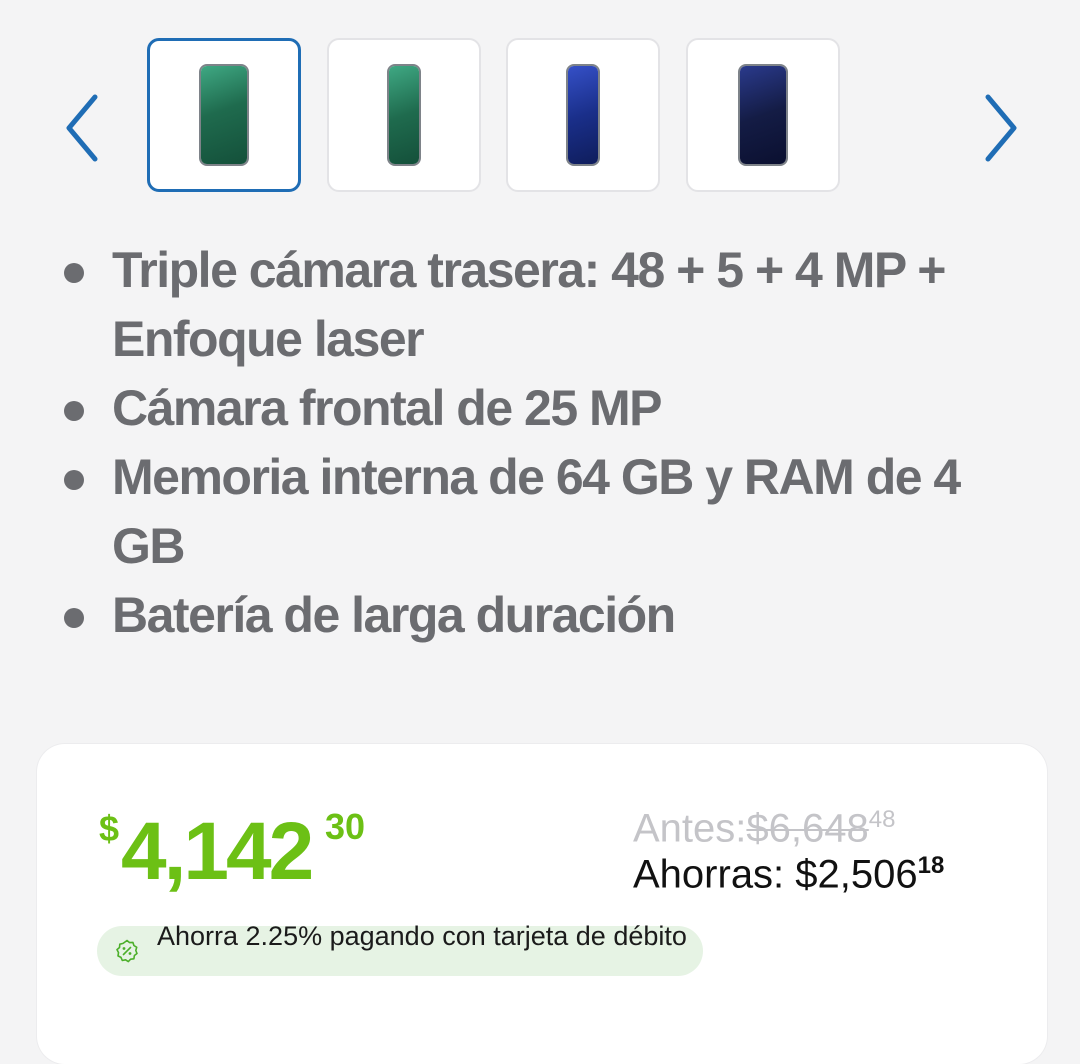 The height and width of the screenshot is (1064, 1080). What do you see at coordinates (882, 819) in the screenshot?
I see `previous-price-cents: 48` at bounding box center [882, 819].